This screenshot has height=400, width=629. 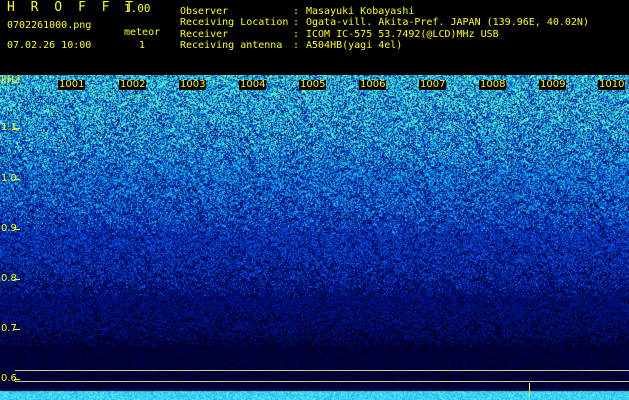 I want to click on antenna-label: Receiving antenna, so click(x=231, y=45).